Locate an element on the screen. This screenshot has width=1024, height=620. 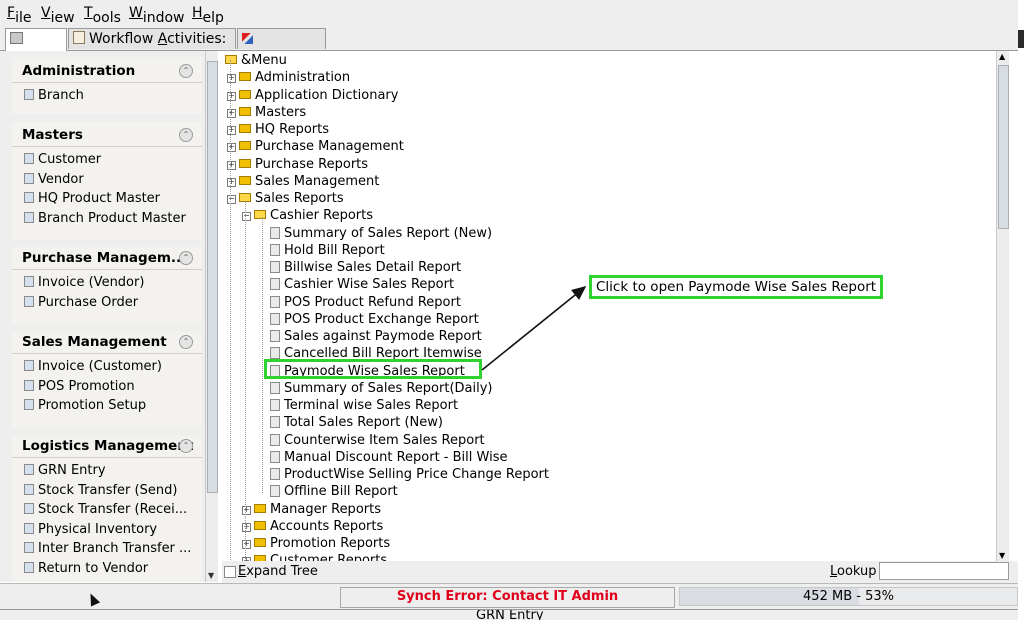
synch-error-button: Synch Error: Contact IT Admin is located at coordinates (507, 597).